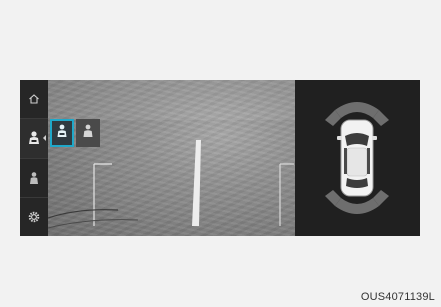 The width and height of the screenshot is (441, 307). I want to click on rear-view-button, so click(62, 133).